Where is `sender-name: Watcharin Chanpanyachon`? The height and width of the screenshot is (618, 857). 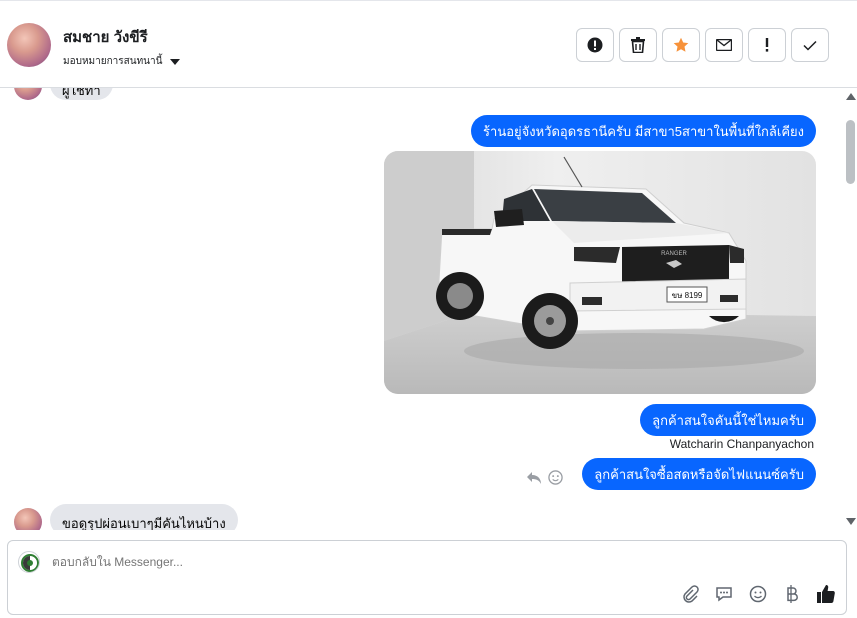 sender-name: Watcharin Chanpanyachon is located at coordinates (741, 444).